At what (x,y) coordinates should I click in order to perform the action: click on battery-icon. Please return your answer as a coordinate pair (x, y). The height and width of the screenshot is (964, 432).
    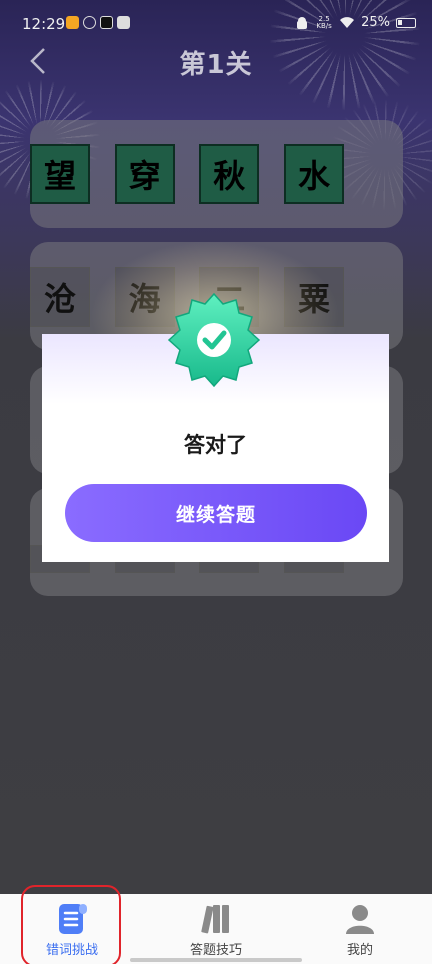
    Looking at the image, I should click on (406, 22).